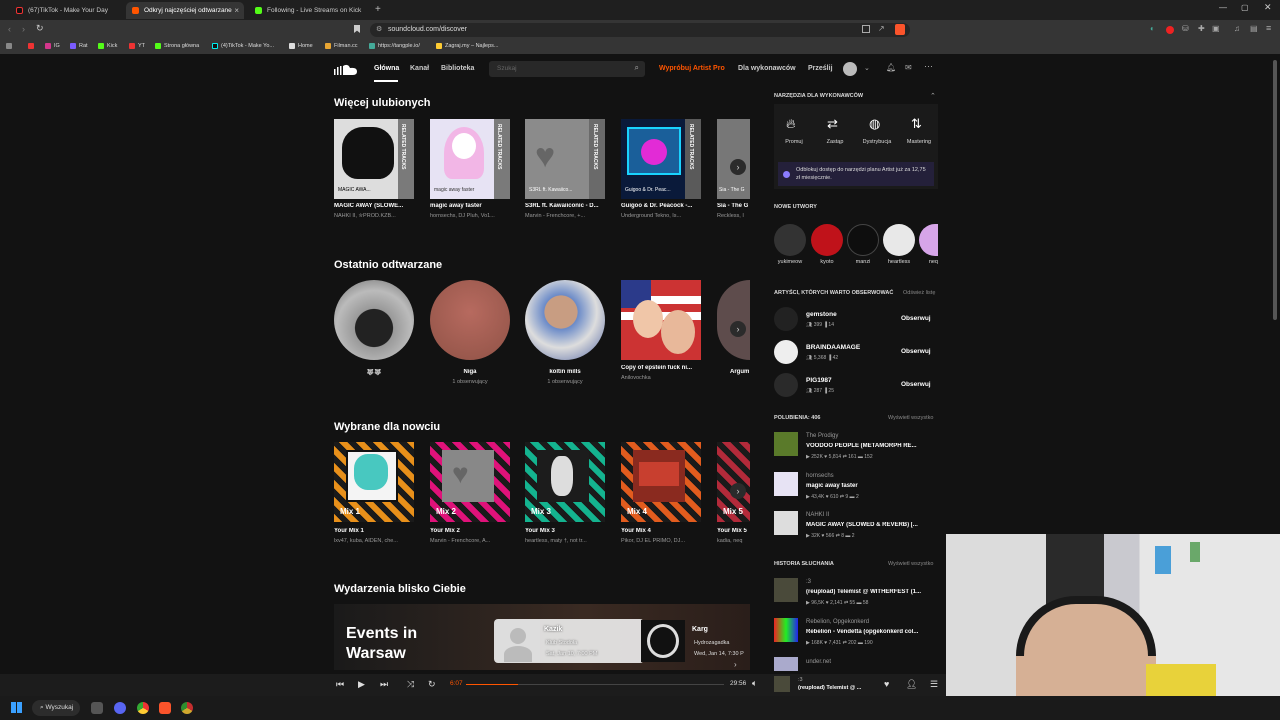  What do you see at coordinates (23, 29) in the screenshot?
I see `forward-icon: ›` at bounding box center [23, 29].